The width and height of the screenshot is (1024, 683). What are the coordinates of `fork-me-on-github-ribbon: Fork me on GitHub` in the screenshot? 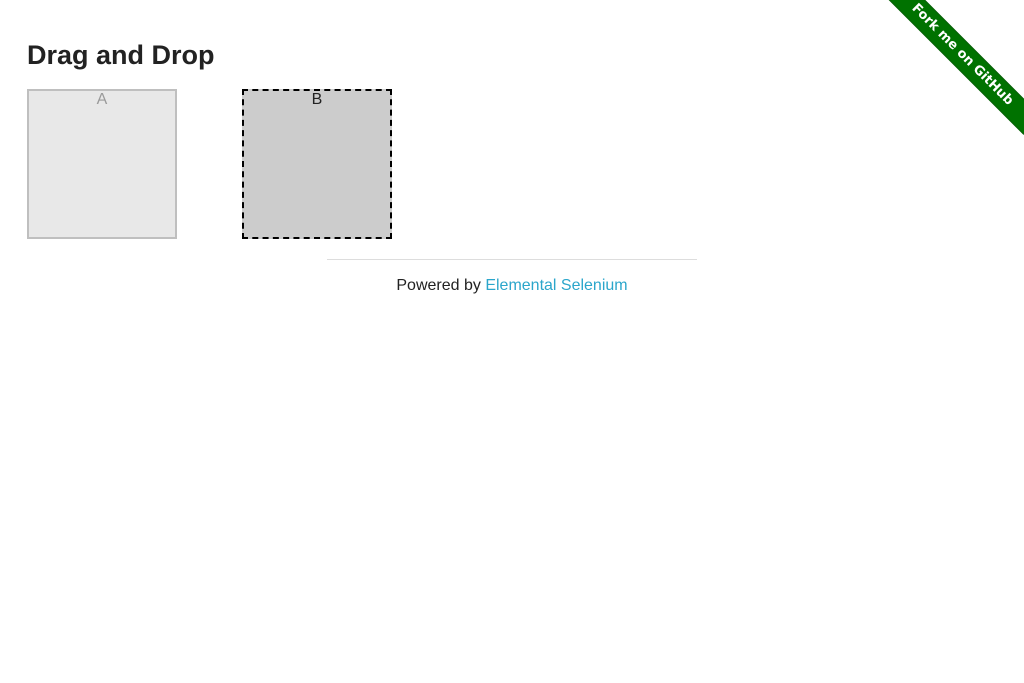 It's located at (954, 67).